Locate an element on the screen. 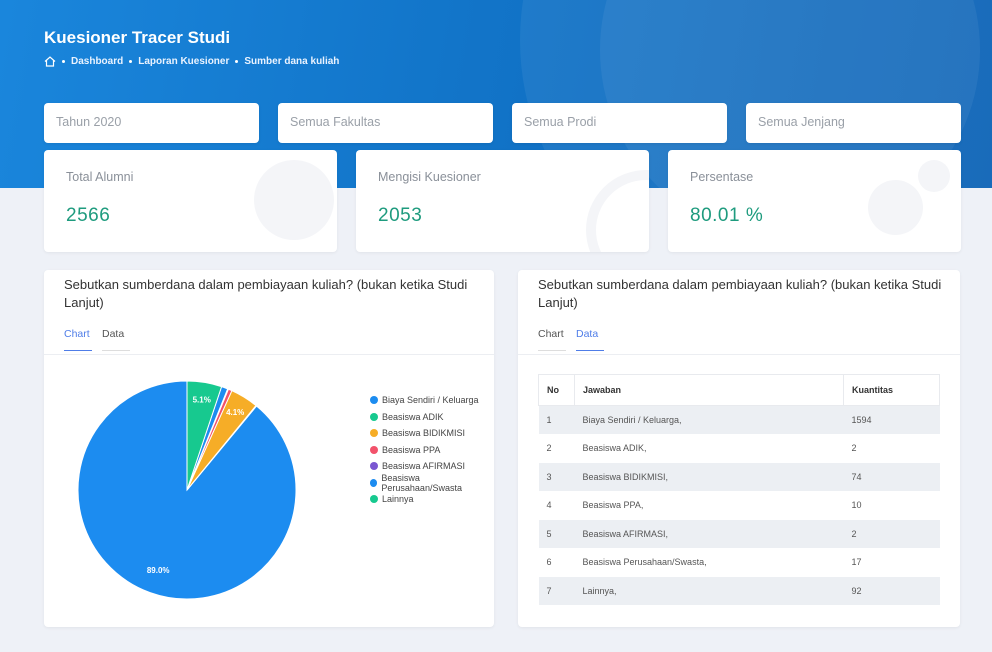  cell-jawaban: Beasiswa AFIRMASI, is located at coordinates (709, 533).